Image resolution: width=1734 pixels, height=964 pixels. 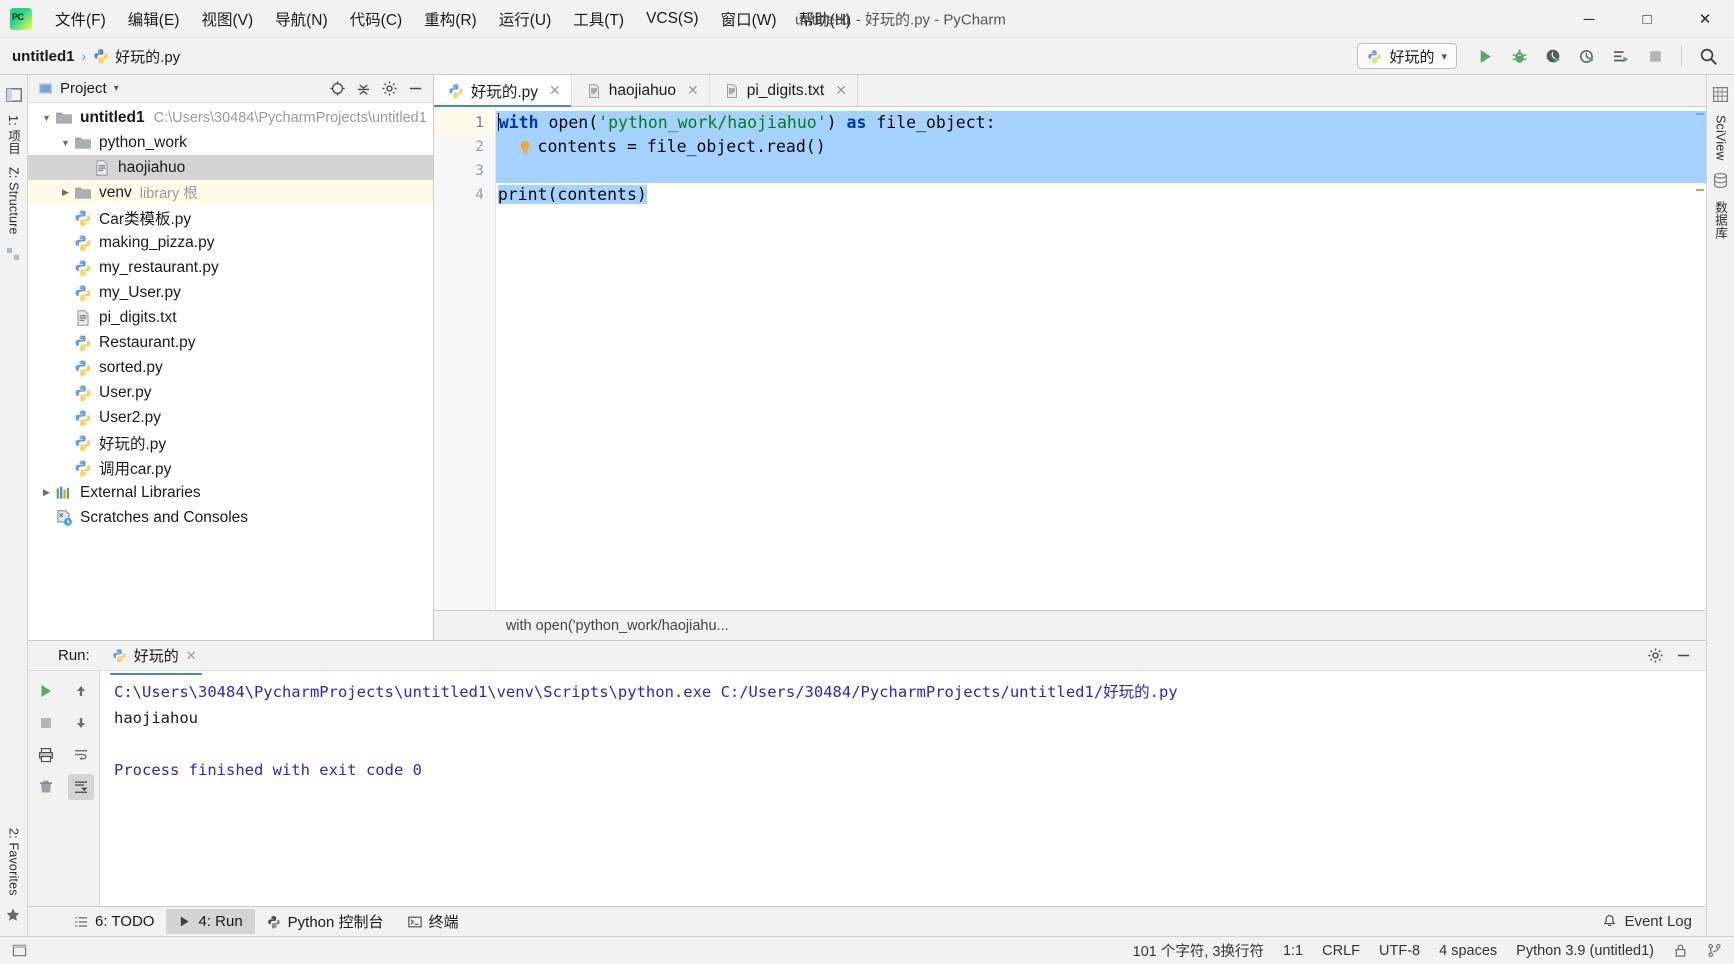 What do you see at coordinates (301, 19) in the screenshot?
I see `menu-navigate: 导航(N)` at bounding box center [301, 19].